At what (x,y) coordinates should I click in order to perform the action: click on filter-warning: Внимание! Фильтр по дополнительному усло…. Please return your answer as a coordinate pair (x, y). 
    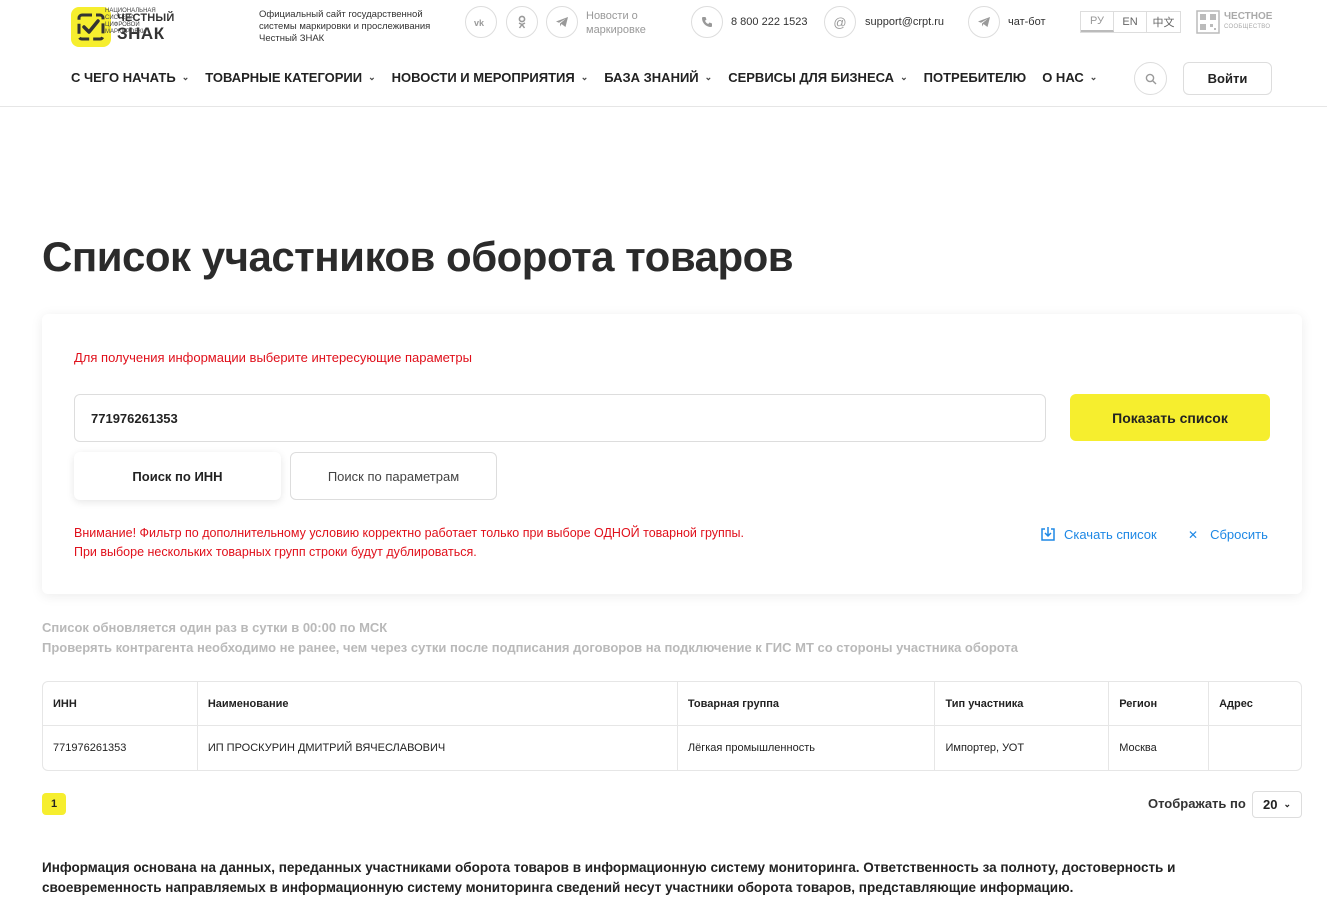
    Looking at the image, I should click on (409, 543).